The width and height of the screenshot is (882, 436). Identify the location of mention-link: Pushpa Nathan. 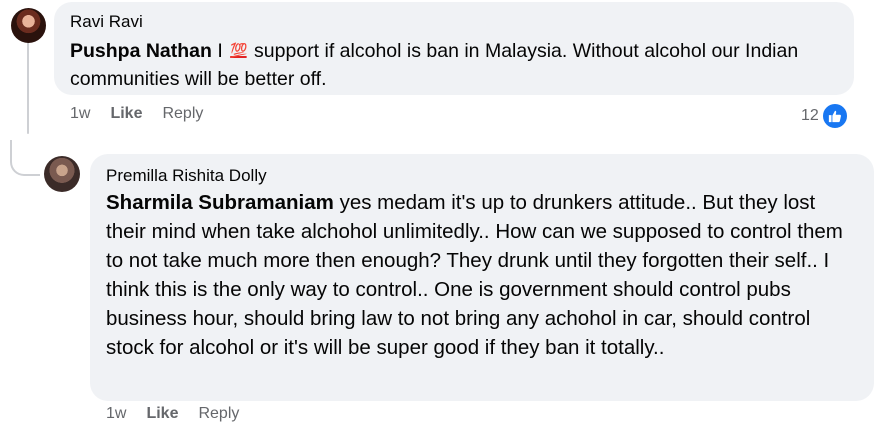
(141, 51).